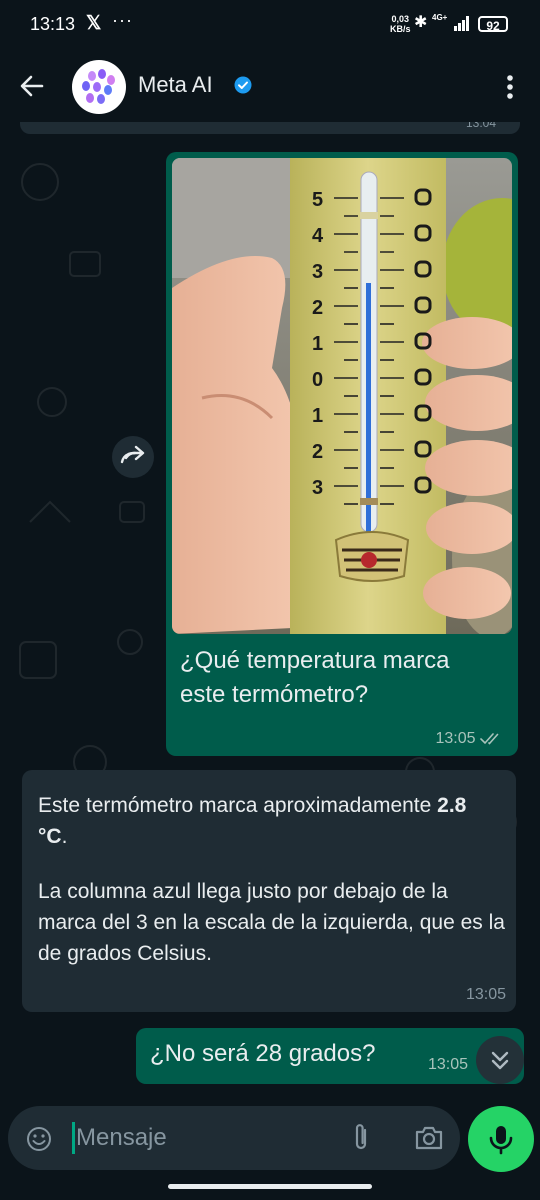  What do you see at coordinates (421, 22) in the screenshot?
I see `bluetooth-icon: ✱` at bounding box center [421, 22].